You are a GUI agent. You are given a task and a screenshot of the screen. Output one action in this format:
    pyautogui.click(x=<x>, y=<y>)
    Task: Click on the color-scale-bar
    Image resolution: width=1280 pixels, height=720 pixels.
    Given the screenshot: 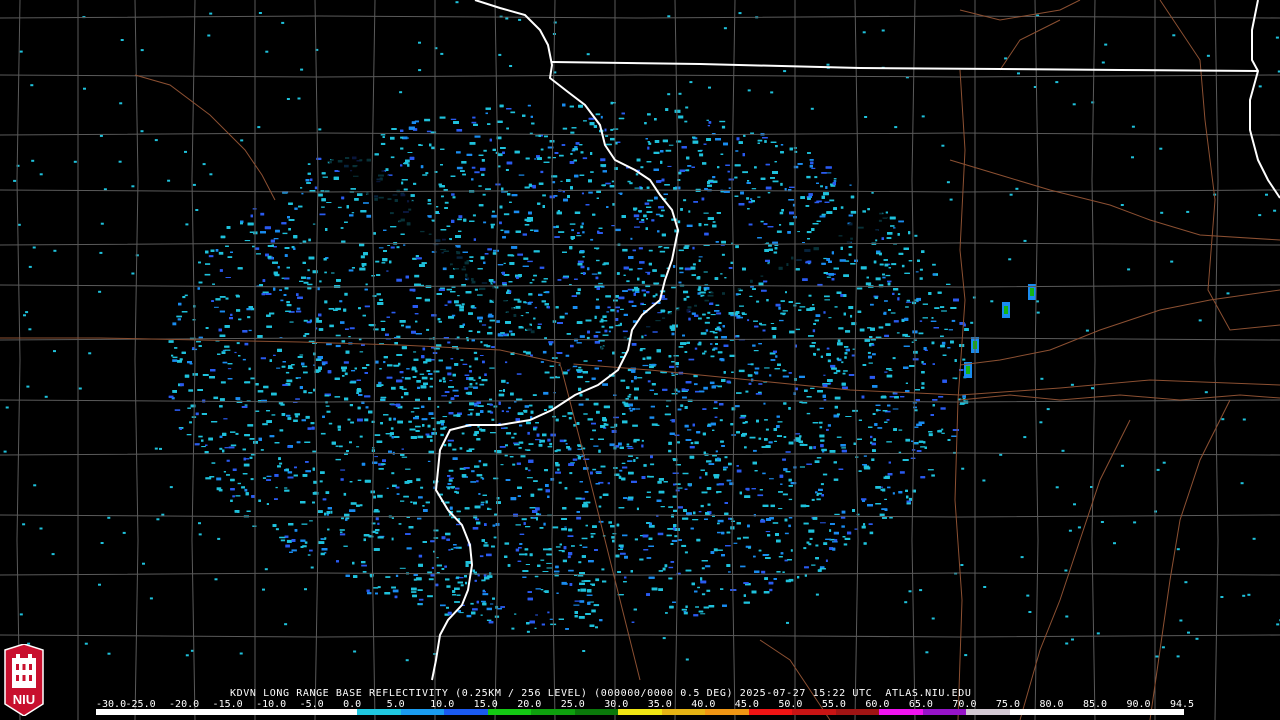 What is the action you would take?
    pyautogui.click(x=640, y=712)
    